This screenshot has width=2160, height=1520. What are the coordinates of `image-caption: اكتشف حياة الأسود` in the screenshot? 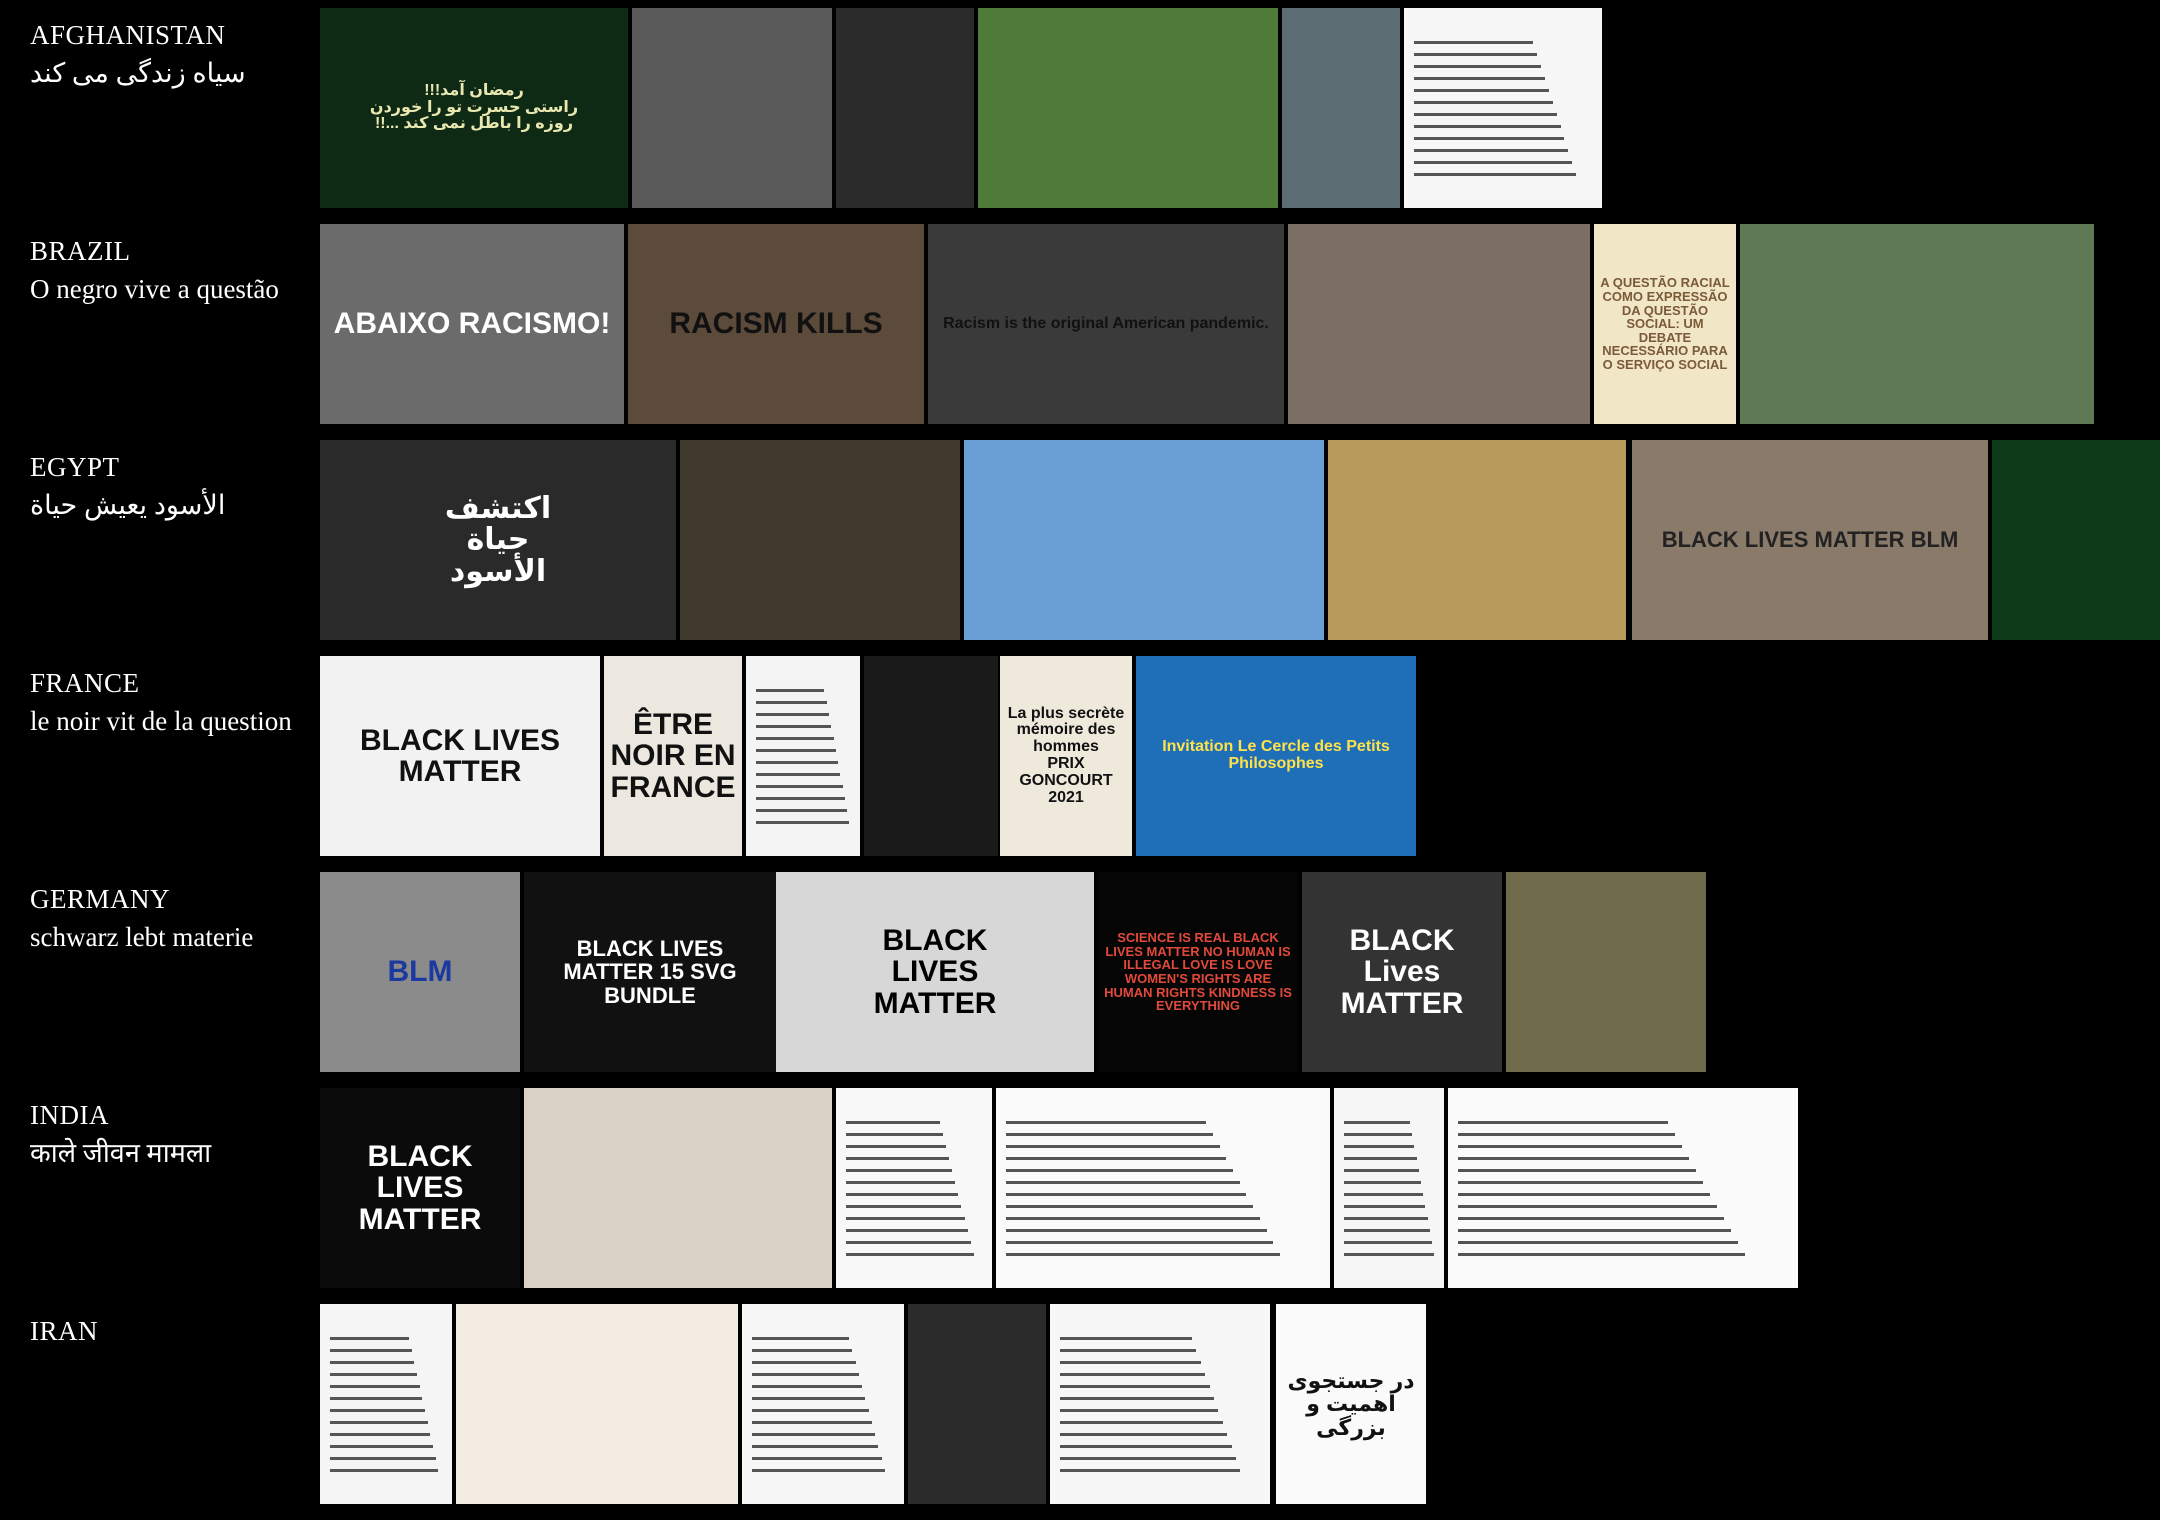 It's located at (498, 539).